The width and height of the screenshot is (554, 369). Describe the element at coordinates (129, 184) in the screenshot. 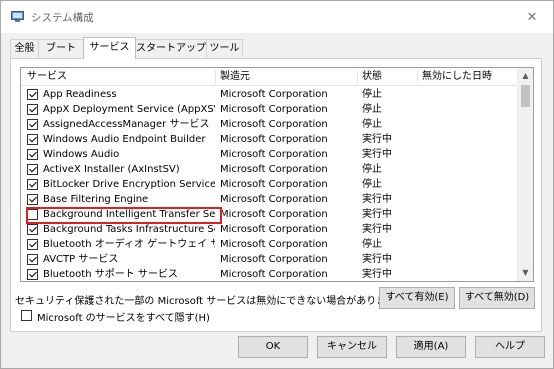

I see `service-name: BitLocker Drive Encryption Service` at that location.